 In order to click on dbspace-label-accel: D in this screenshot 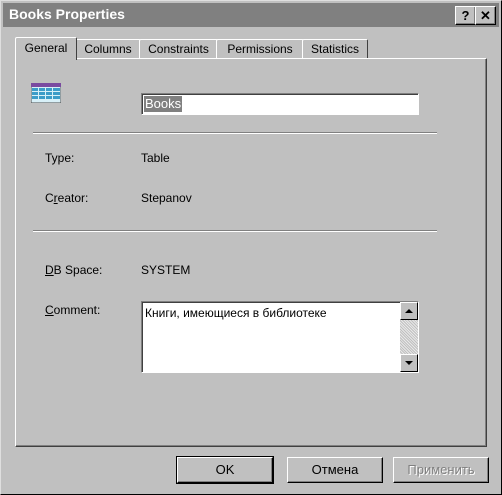, I will do `click(49, 270)`.